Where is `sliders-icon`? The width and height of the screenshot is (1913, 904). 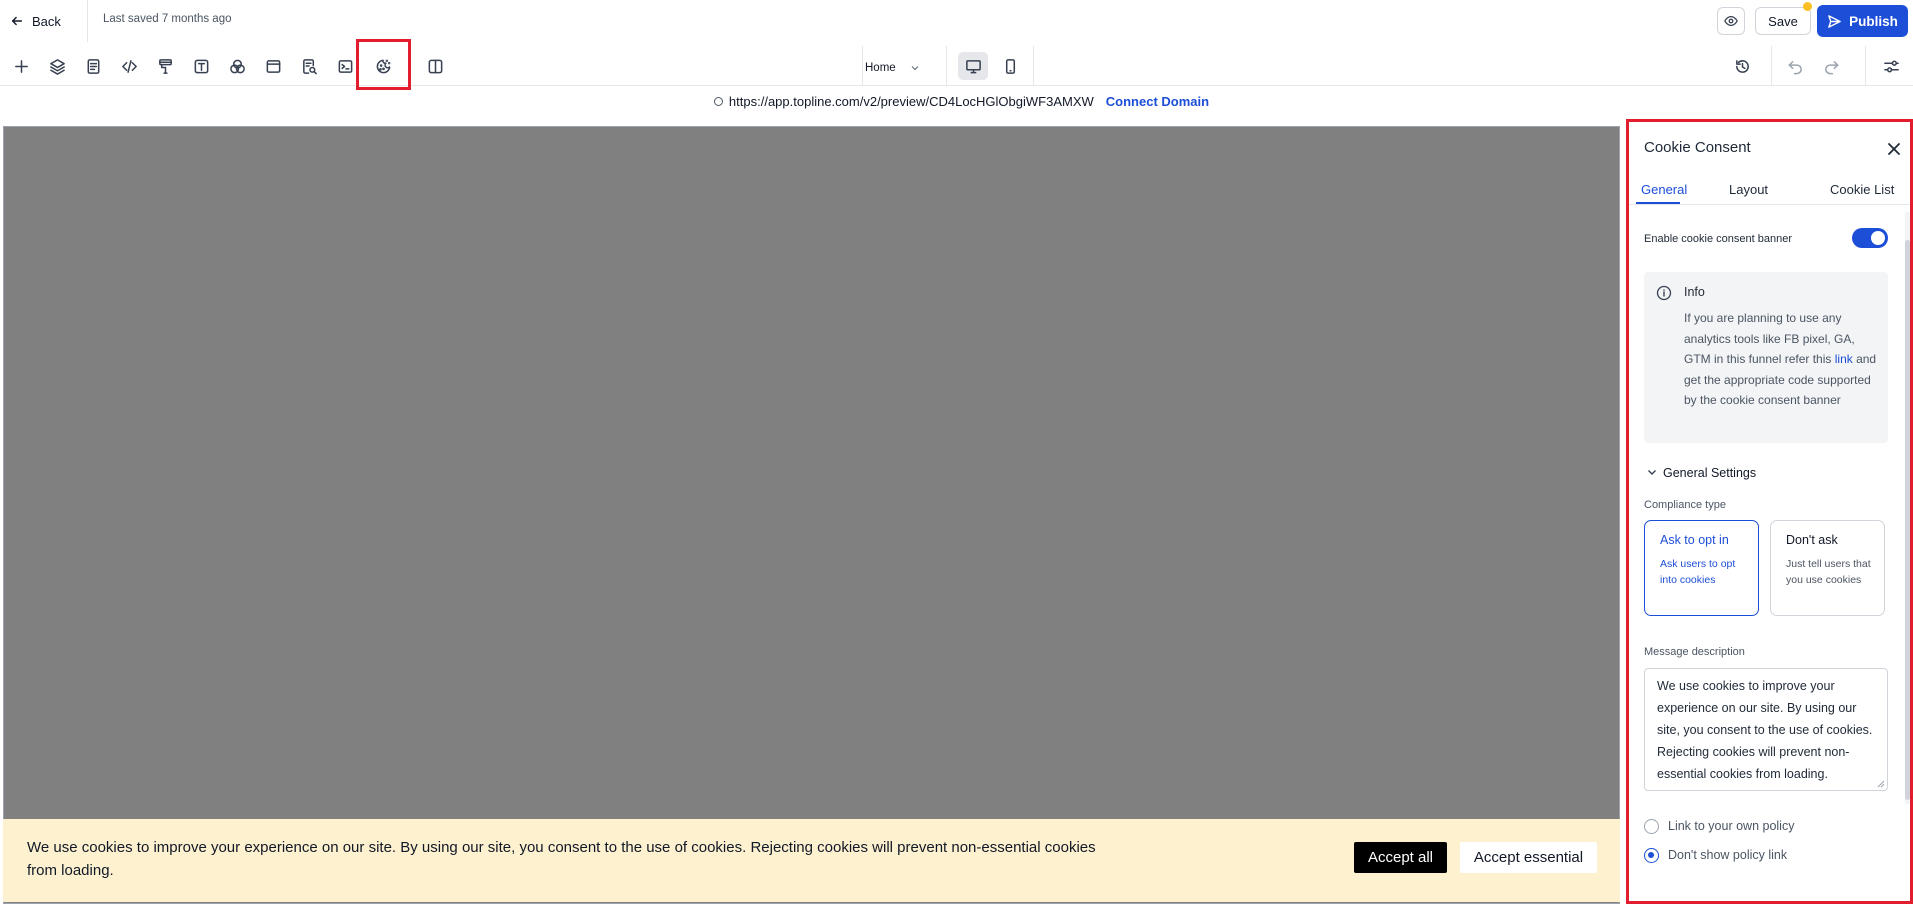 sliders-icon is located at coordinates (1891, 66).